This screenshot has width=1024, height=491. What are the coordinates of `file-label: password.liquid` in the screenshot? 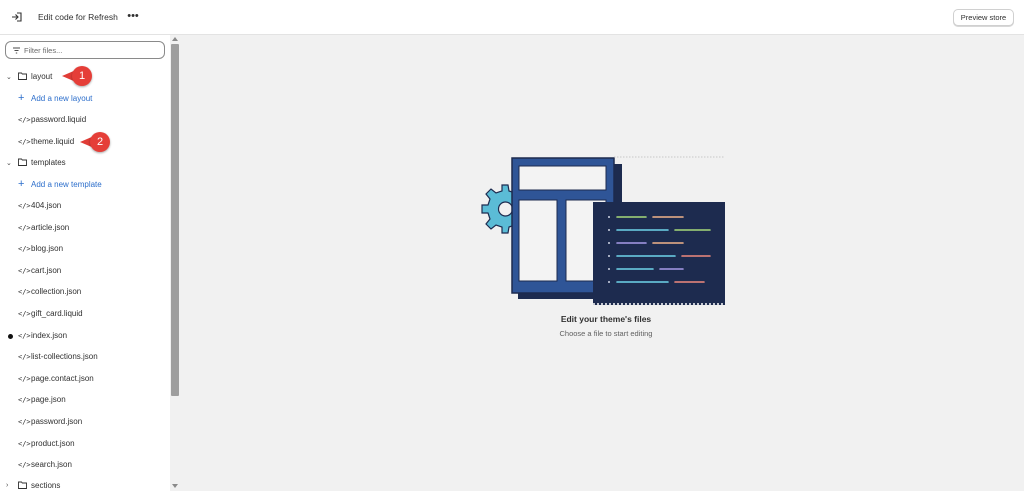 It's located at (59, 119).